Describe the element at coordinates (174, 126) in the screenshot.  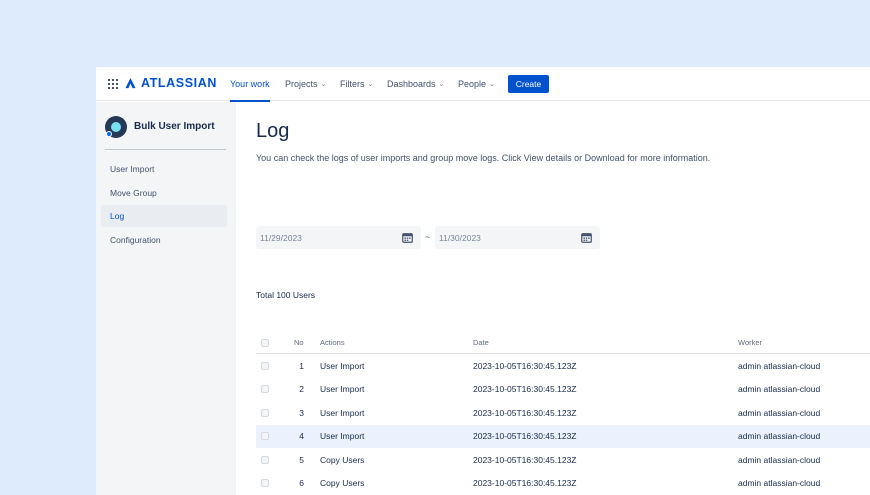
I see `sidebar-app-name: Bulk User Import` at that location.